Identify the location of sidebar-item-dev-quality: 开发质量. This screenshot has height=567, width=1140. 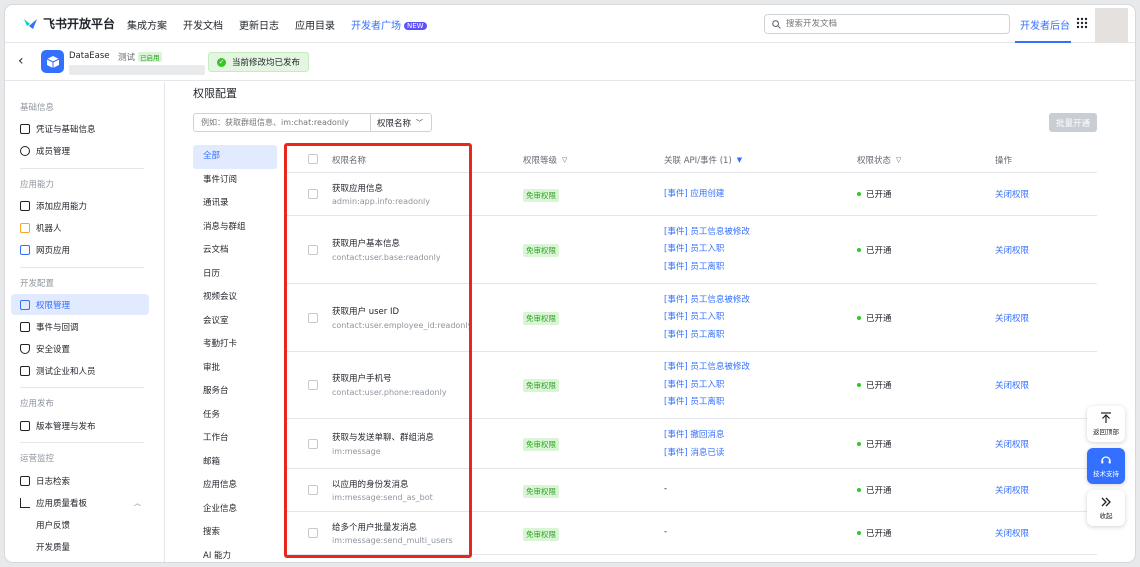
(80, 546).